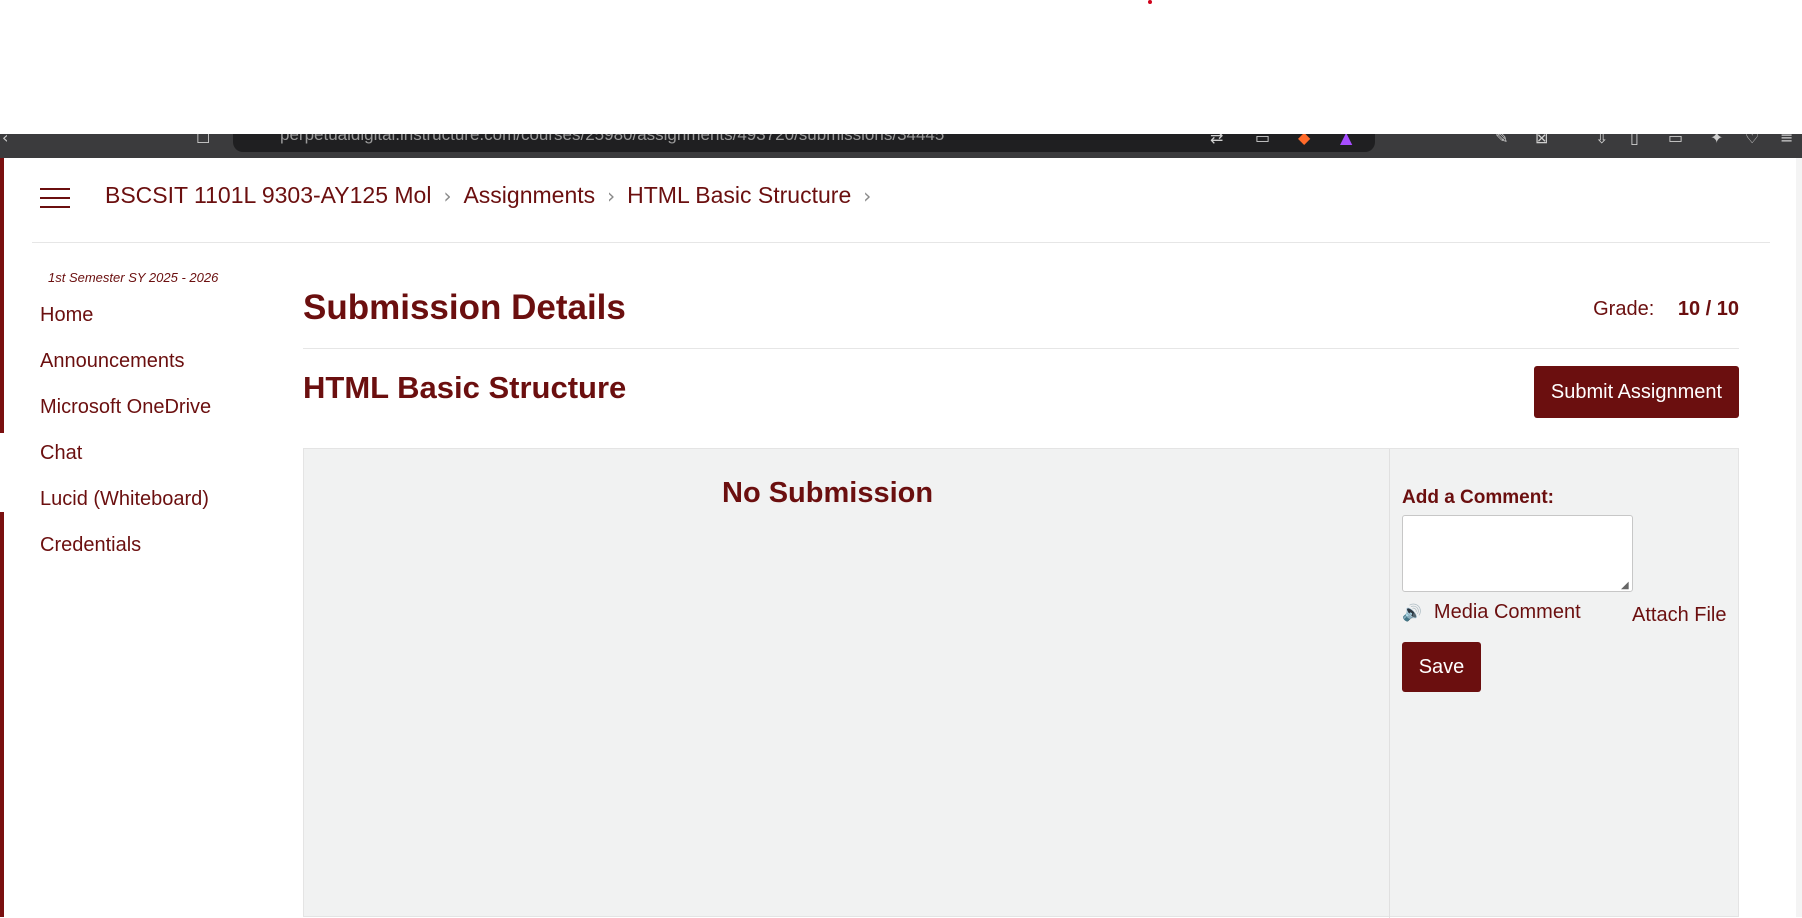 This screenshot has width=1802, height=918. Describe the element at coordinates (1150, 2) in the screenshot. I see `red-dot-indicator` at that location.